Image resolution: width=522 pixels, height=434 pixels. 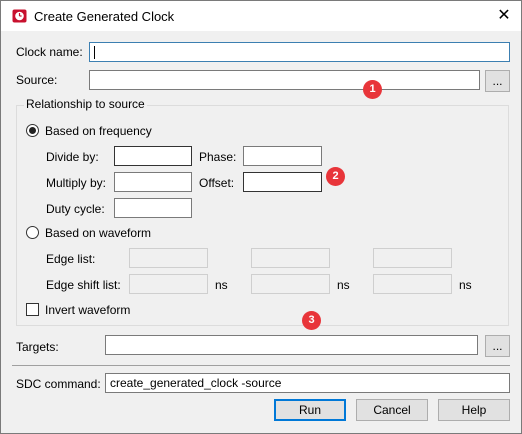 What do you see at coordinates (218, 157) in the screenshot?
I see `phase-label: Phase:` at bounding box center [218, 157].